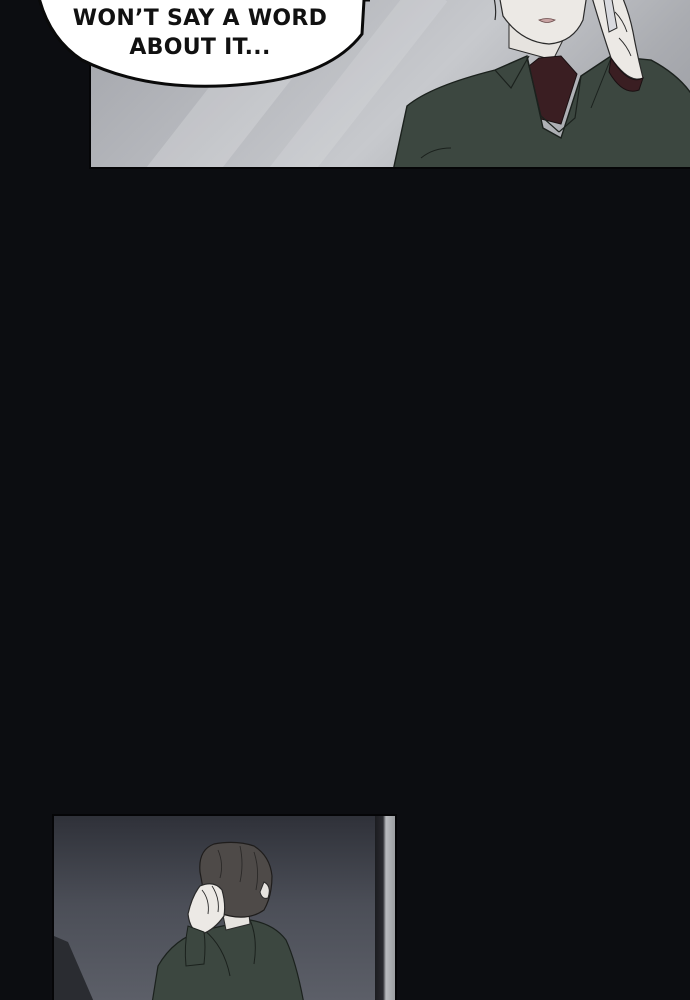 The height and width of the screenshot is (1000, 690). Describe the element at coordinates (179, 920) in the screenshot. I see `man-from-behind-figure` at that location.